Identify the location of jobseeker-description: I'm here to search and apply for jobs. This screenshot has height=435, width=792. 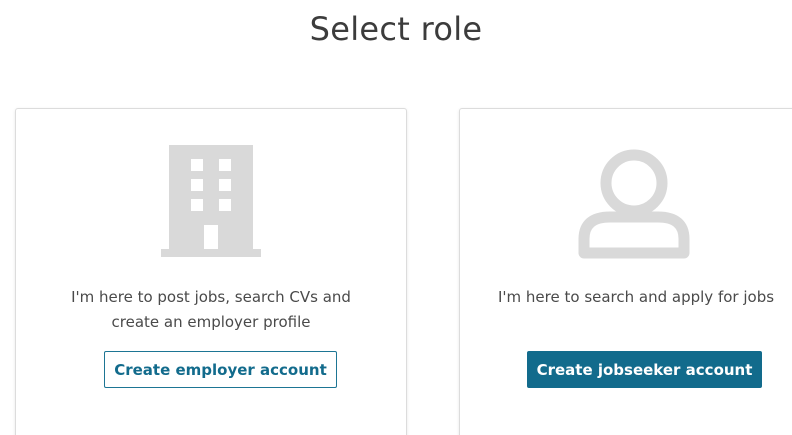
(636, 297).